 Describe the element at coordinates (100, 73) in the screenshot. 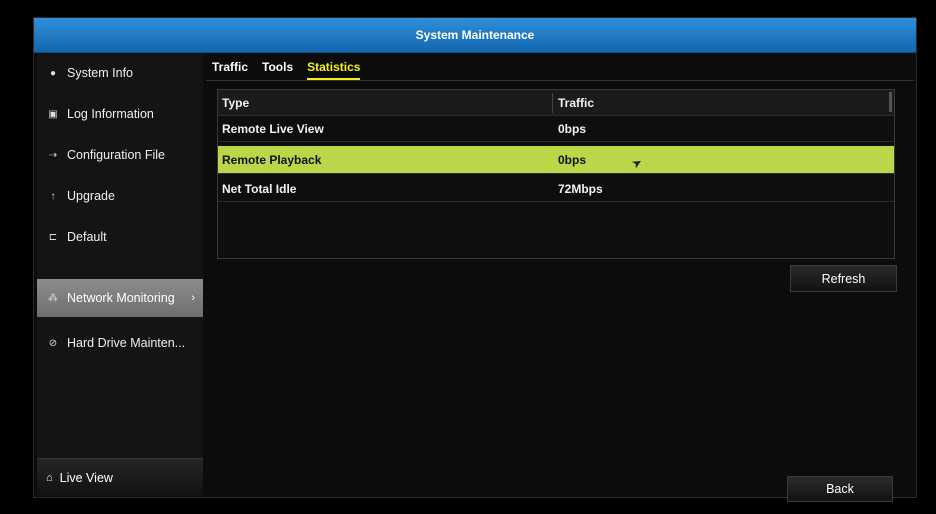

I see `sidebar-item-label: System Info` at that location.